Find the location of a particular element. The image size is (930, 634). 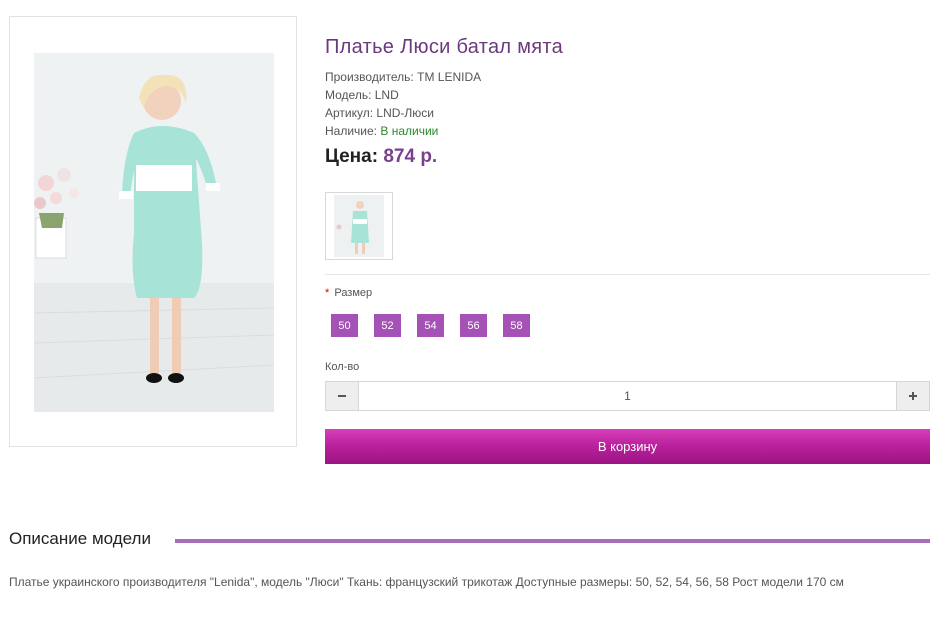

dress-model-image is located at coordinates (154, 232).